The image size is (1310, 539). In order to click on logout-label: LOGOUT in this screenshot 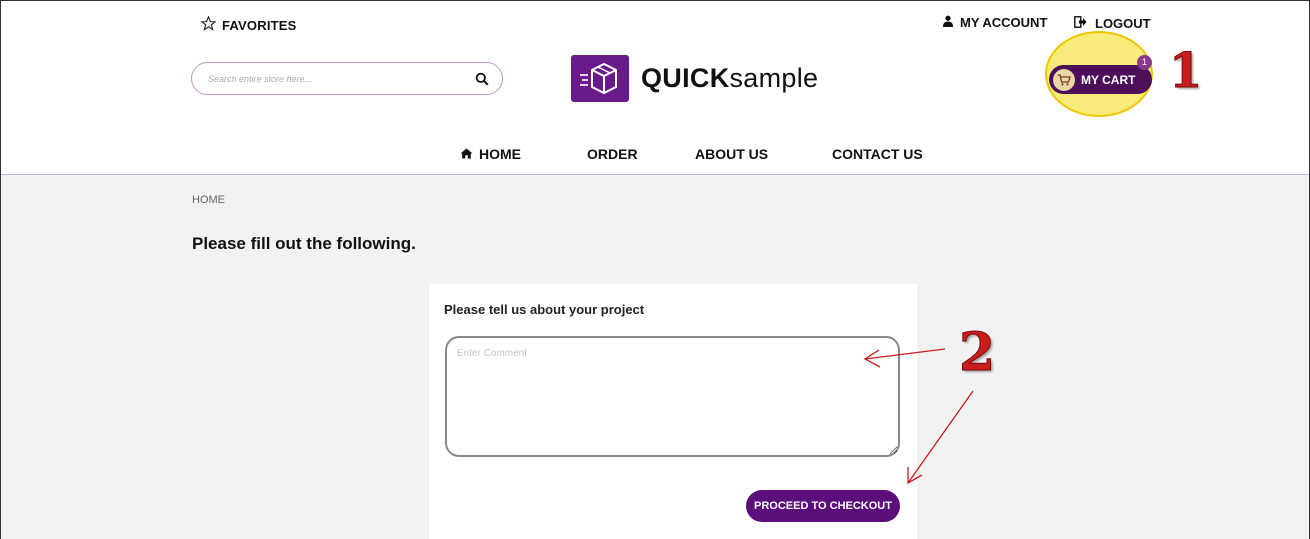, I will do `click(1123, 23)`.